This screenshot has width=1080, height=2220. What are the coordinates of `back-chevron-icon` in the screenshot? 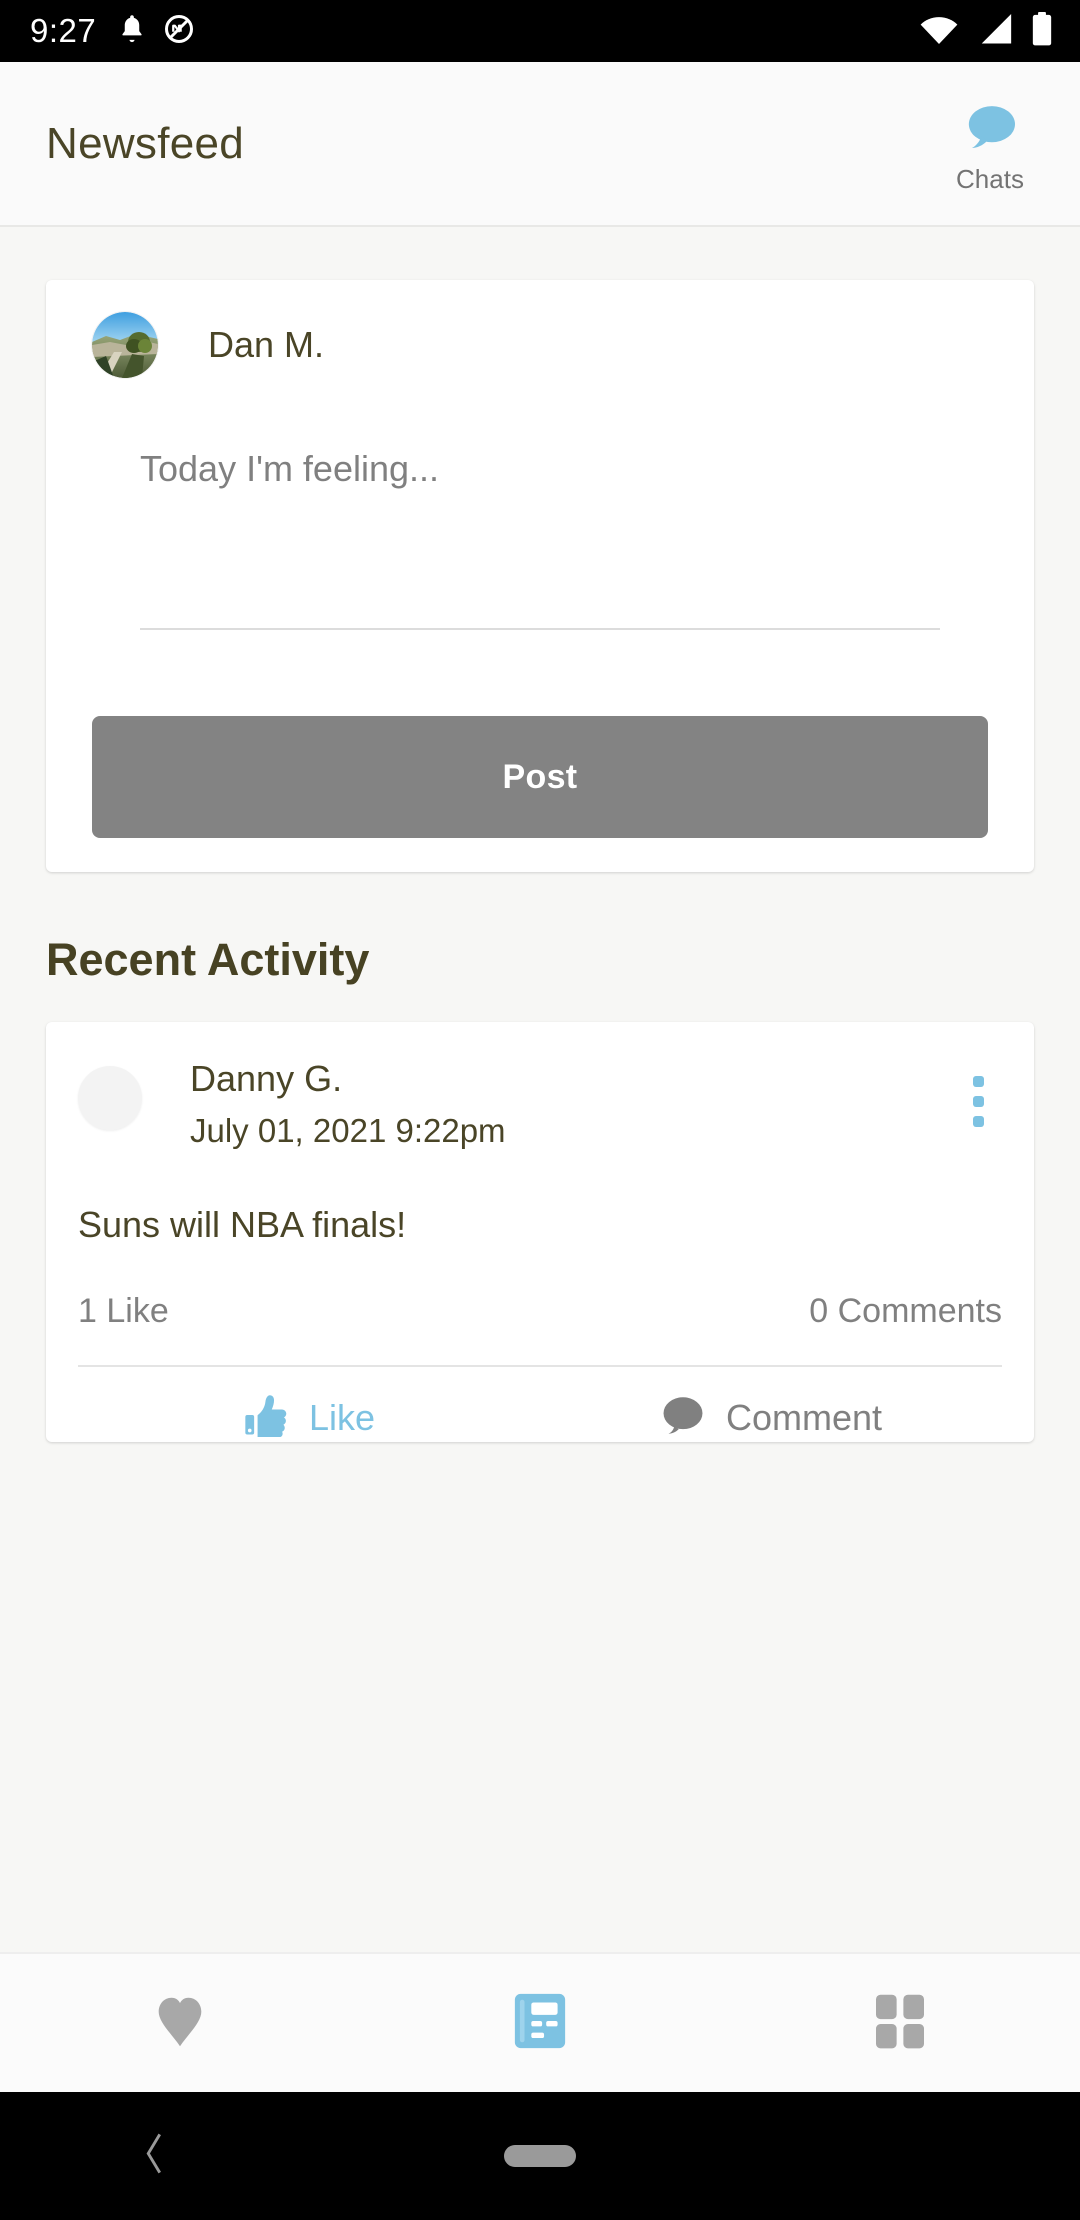 It's located at (154, 2156).